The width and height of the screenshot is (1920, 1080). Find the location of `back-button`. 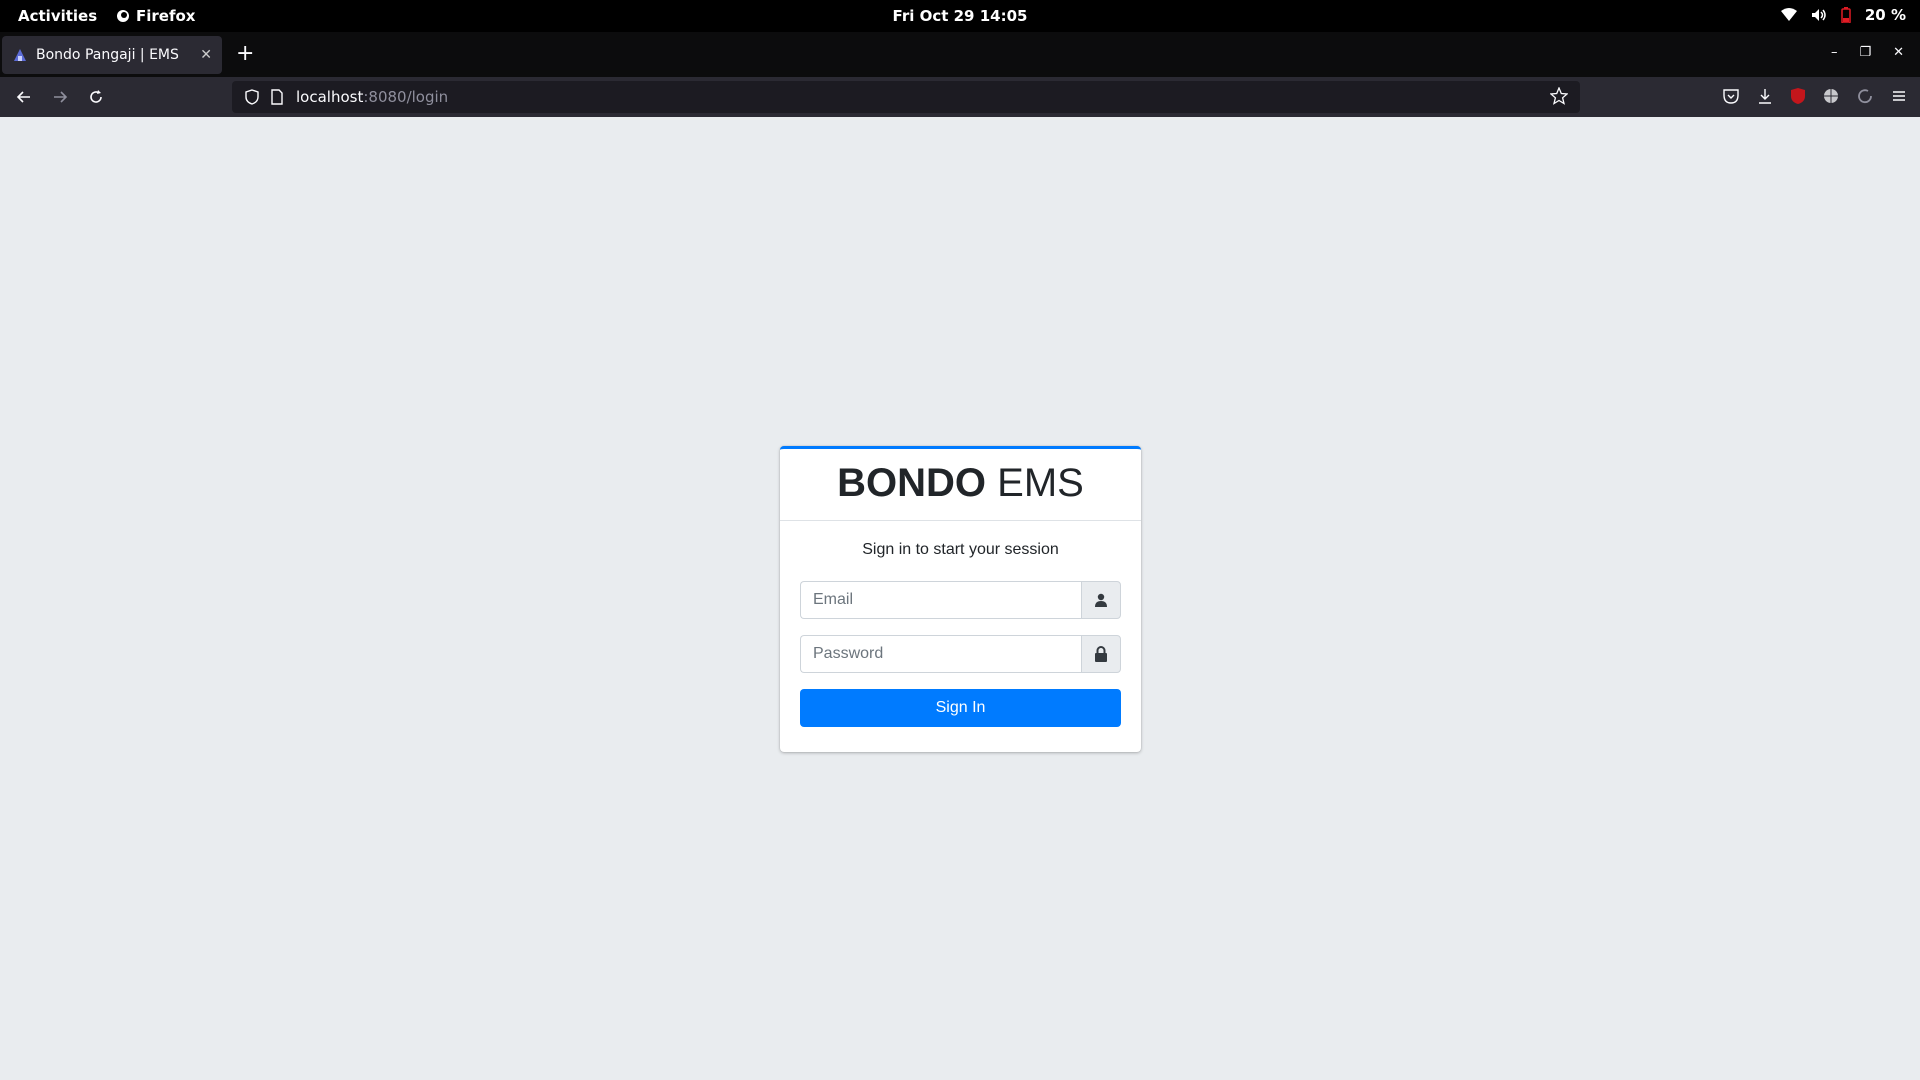

back-button is located at coordinates (24, 97).